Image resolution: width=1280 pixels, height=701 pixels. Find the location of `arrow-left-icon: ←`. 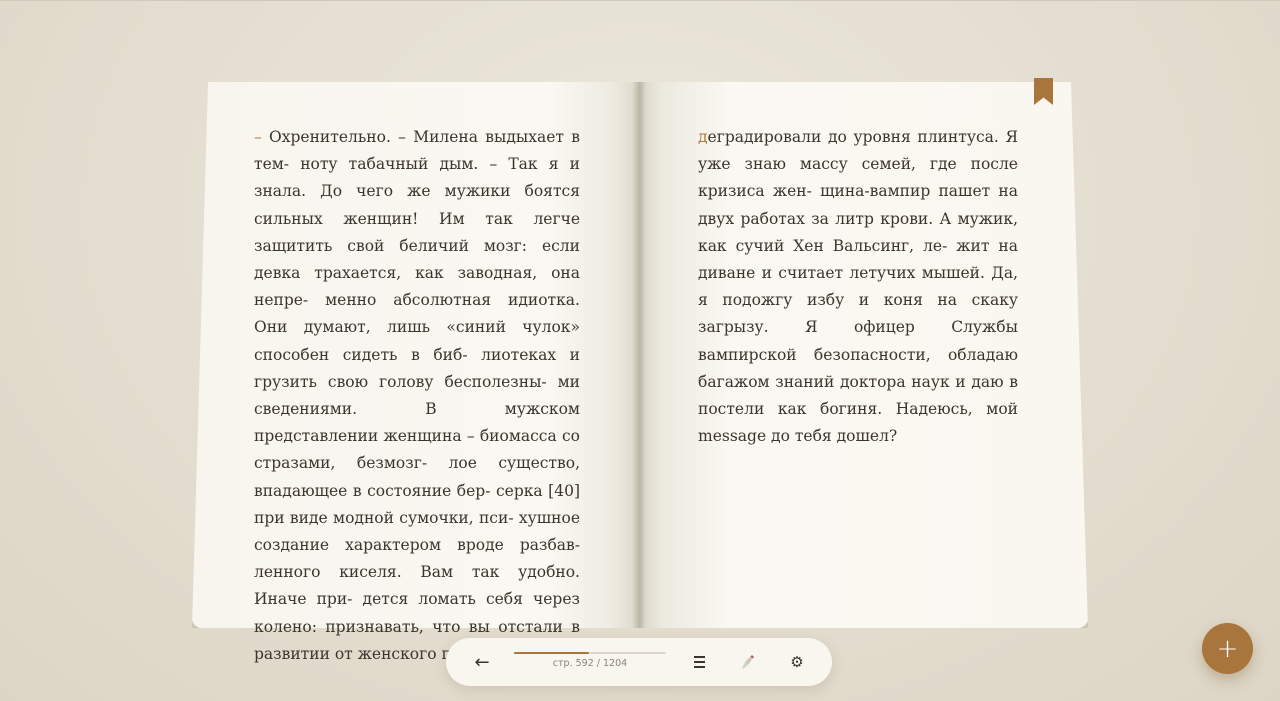

arrow-left-icon: ← is located at coordinates (482, 662).